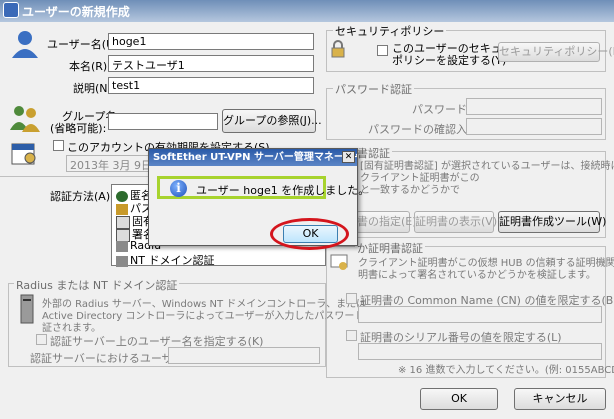 The height and width of the screenshot is (419, 614). Describe the element at coordinates (410, 190) in the screenshot. I see `cert-auth-desc-3: と一致するかどうかで` at that location.